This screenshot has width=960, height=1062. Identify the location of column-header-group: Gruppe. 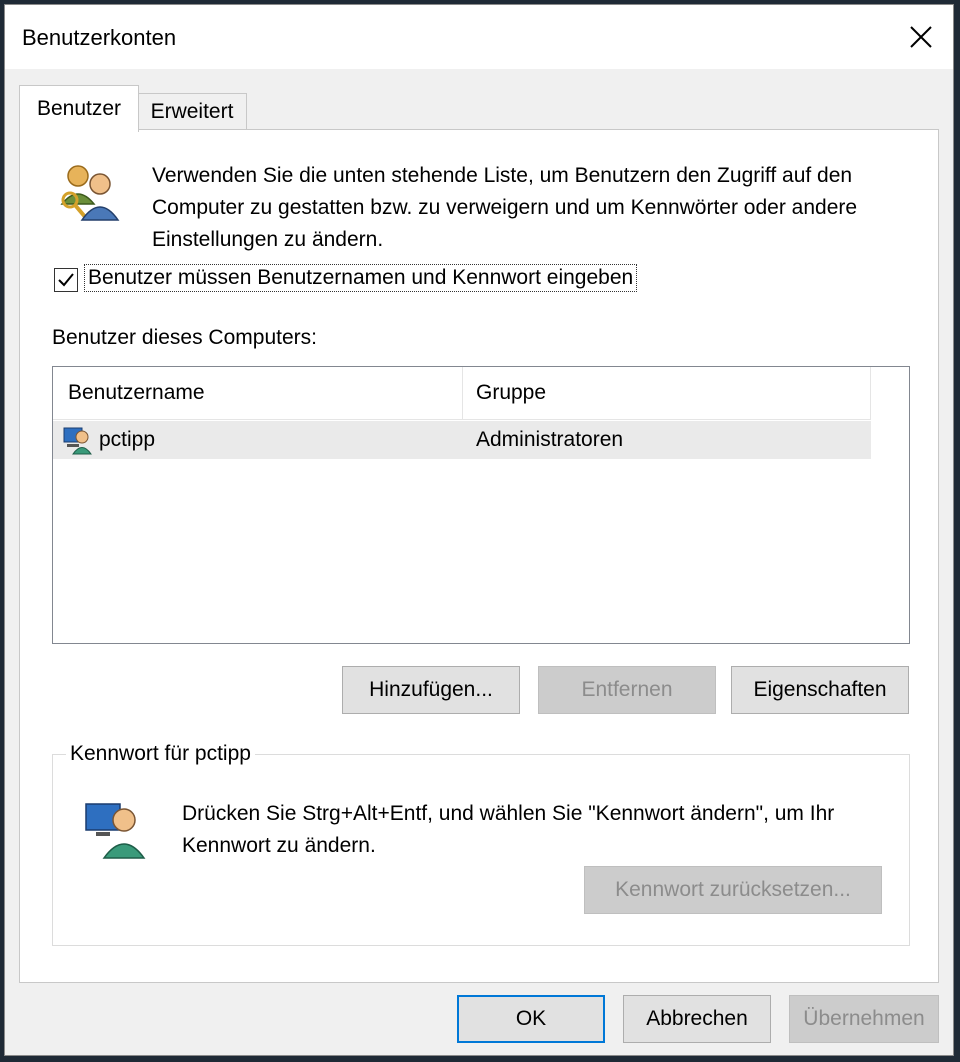
(667, 393).